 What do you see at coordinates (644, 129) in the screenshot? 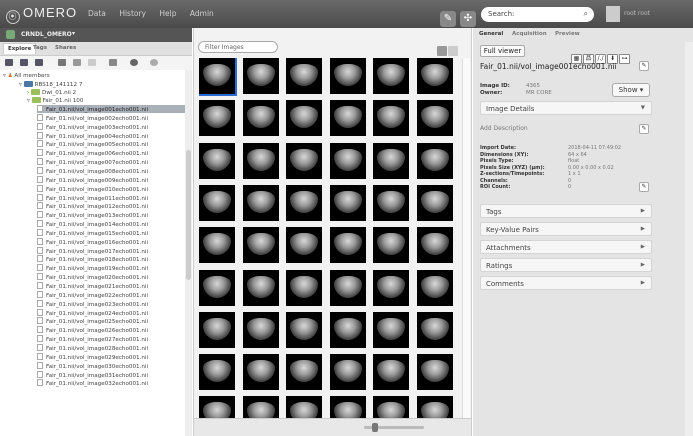
I see `edit-description-icon: ✎` at bounding box center [644, 129].